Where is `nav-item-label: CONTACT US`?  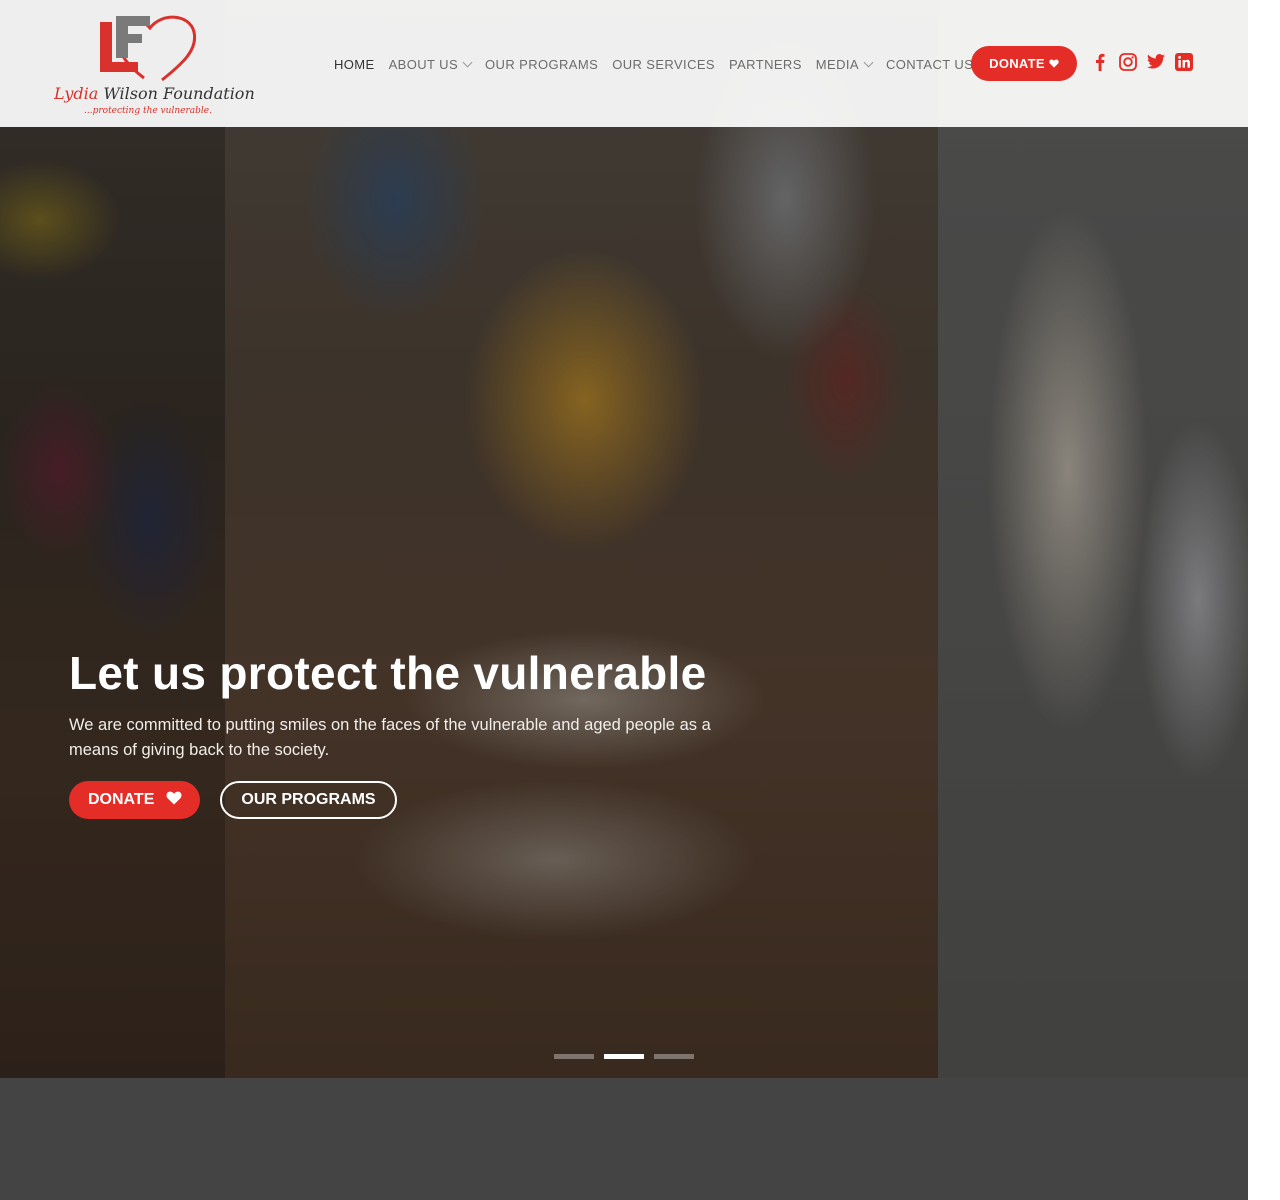 nav-item-label: CONTACT US is located at coordinates (929, 64).